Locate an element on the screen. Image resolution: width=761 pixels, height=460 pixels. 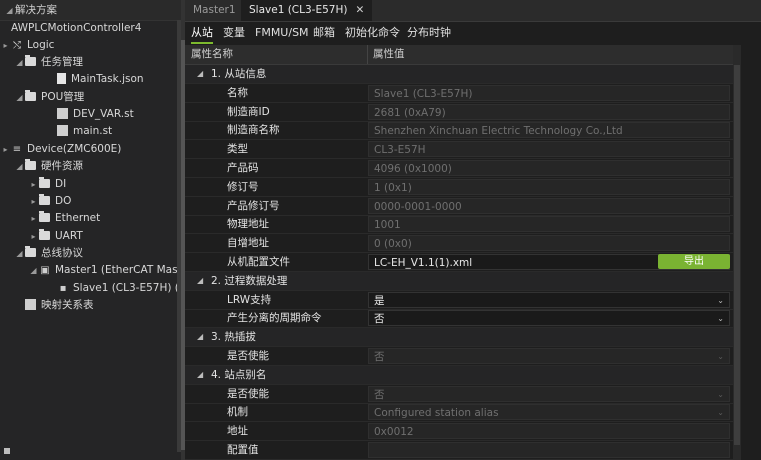
property-row: 自增地址 0 (0x0) is located at coordinates (459, 244).